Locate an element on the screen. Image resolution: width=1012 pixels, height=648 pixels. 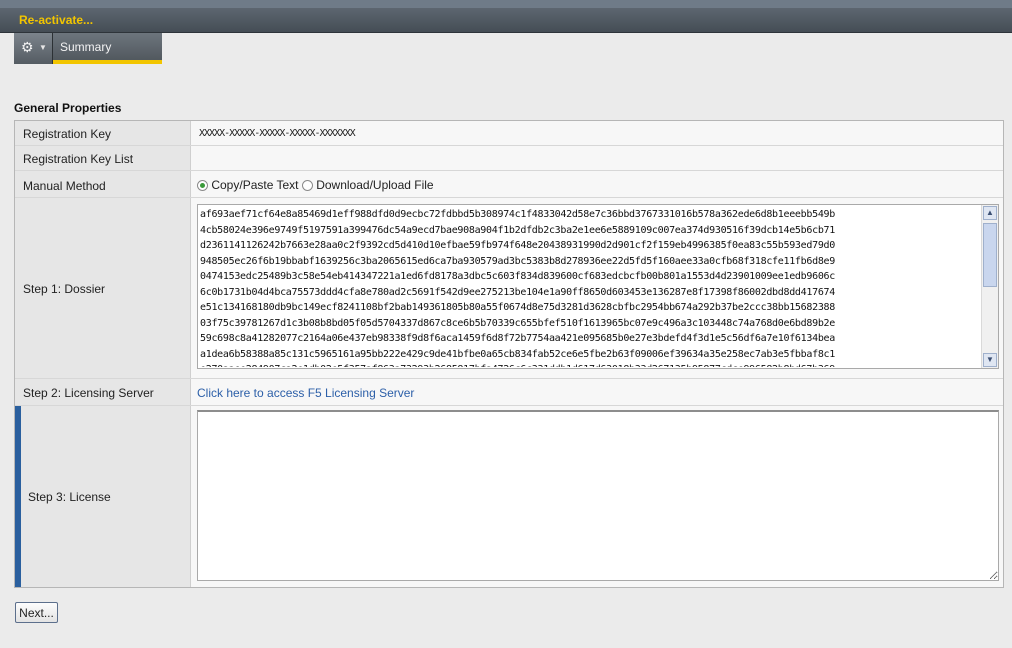
gear-menu-button: ⚙ ▼ is located at coordinates (33, 48).